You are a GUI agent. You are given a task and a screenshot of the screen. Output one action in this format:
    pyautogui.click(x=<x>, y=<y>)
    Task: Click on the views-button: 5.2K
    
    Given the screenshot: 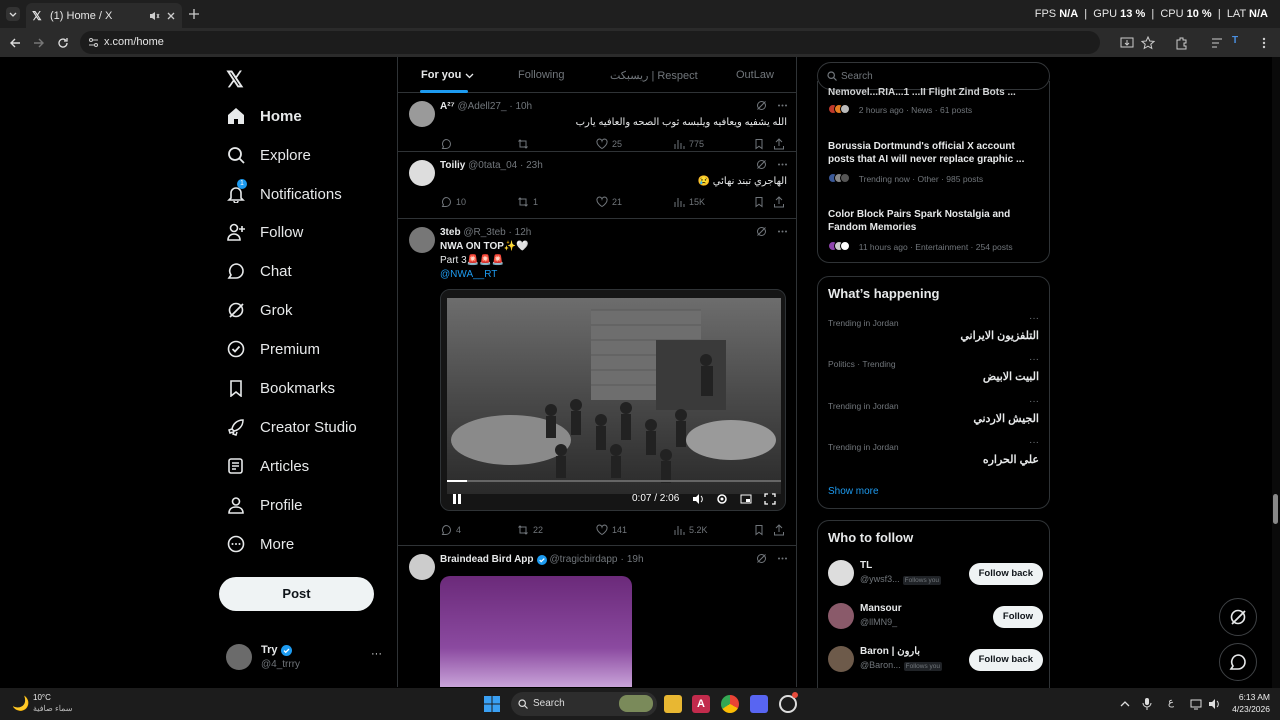 What is the action you would take?
    pyautogui.click(x=690, y=530)
    